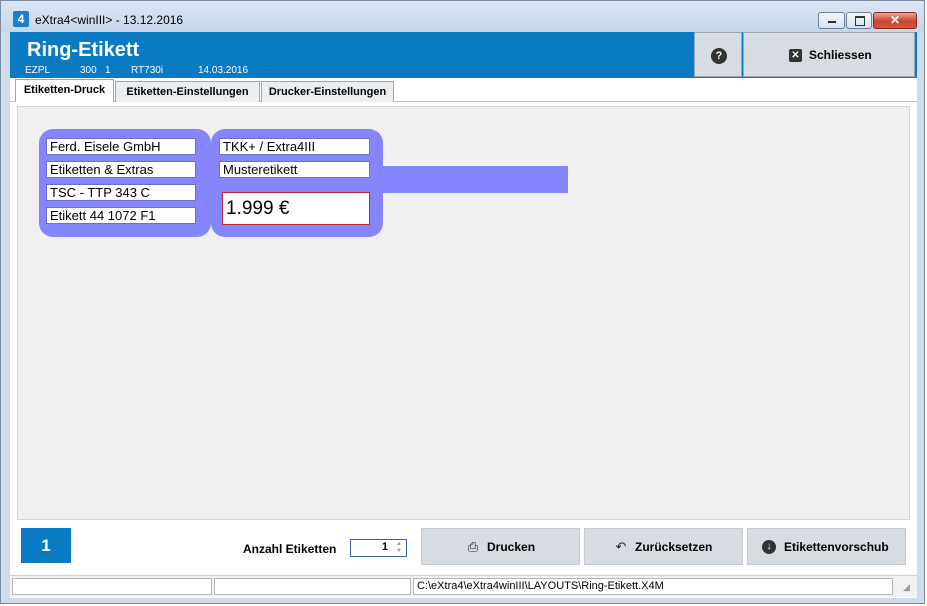 The height and width of the screenshot is (606, 927). I want to click on label-feed-button: ↓ Etikettenvorschub, so click(826, 546).